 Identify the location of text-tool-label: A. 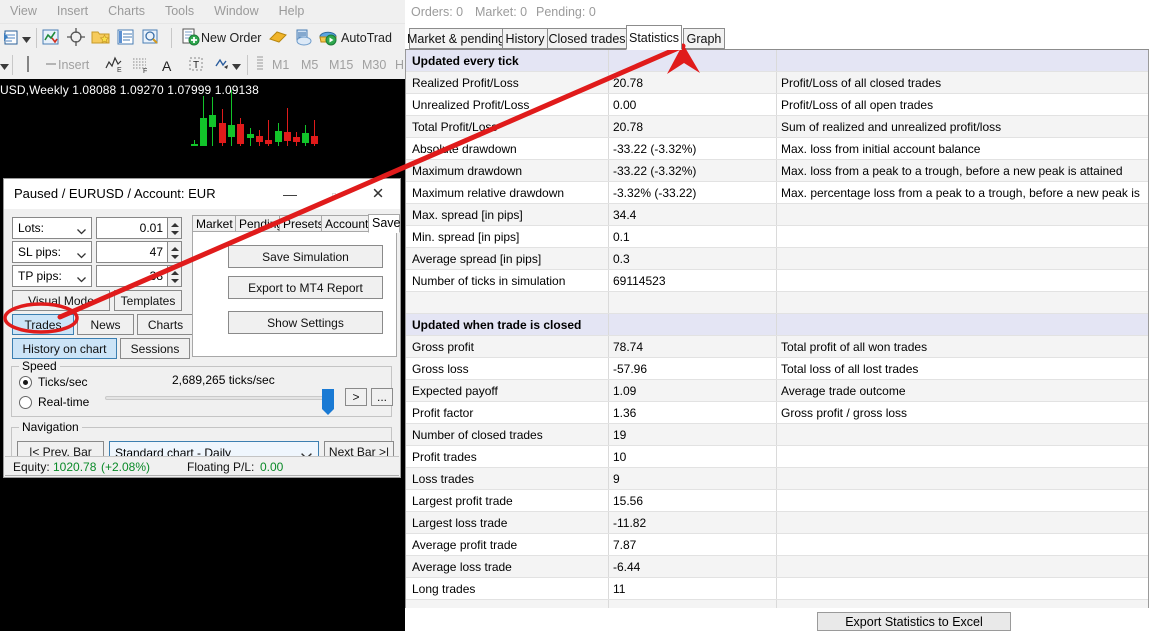
(166, 66).